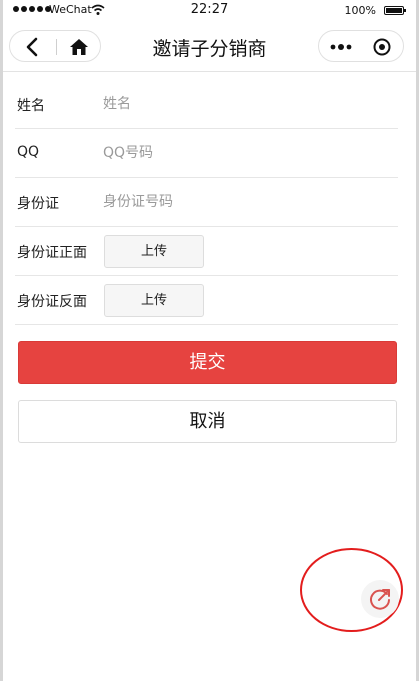 This screenshot has height=681, width=419. I want to click on name-label: 姓名, so click(31, 106).